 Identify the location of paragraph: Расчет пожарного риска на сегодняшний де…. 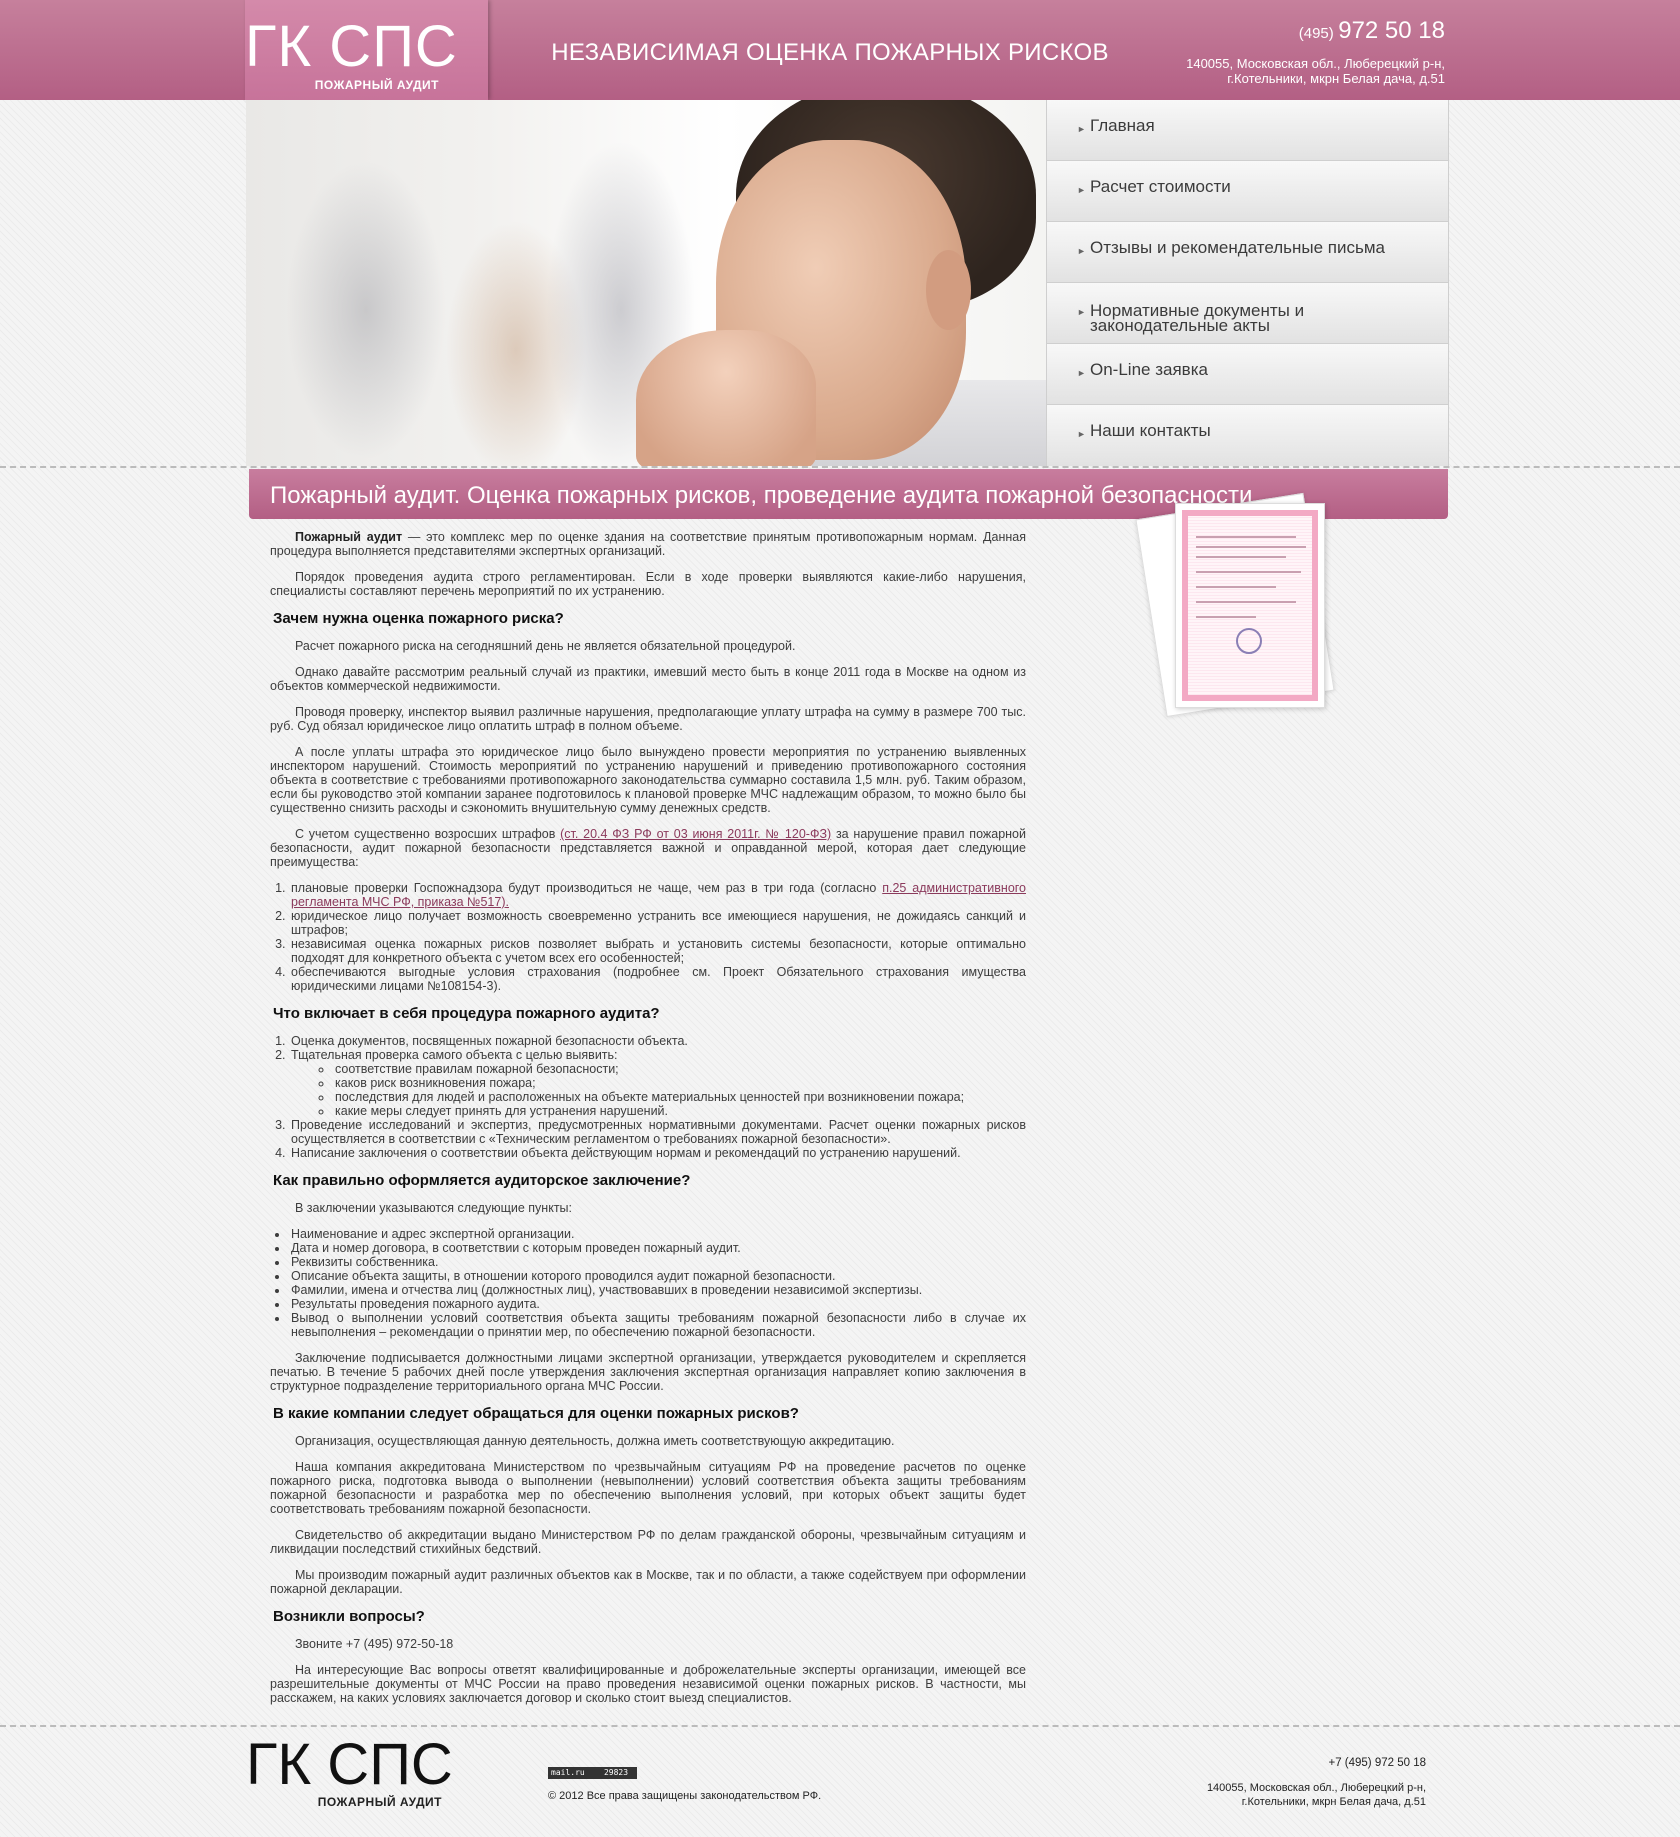
(545, 646).